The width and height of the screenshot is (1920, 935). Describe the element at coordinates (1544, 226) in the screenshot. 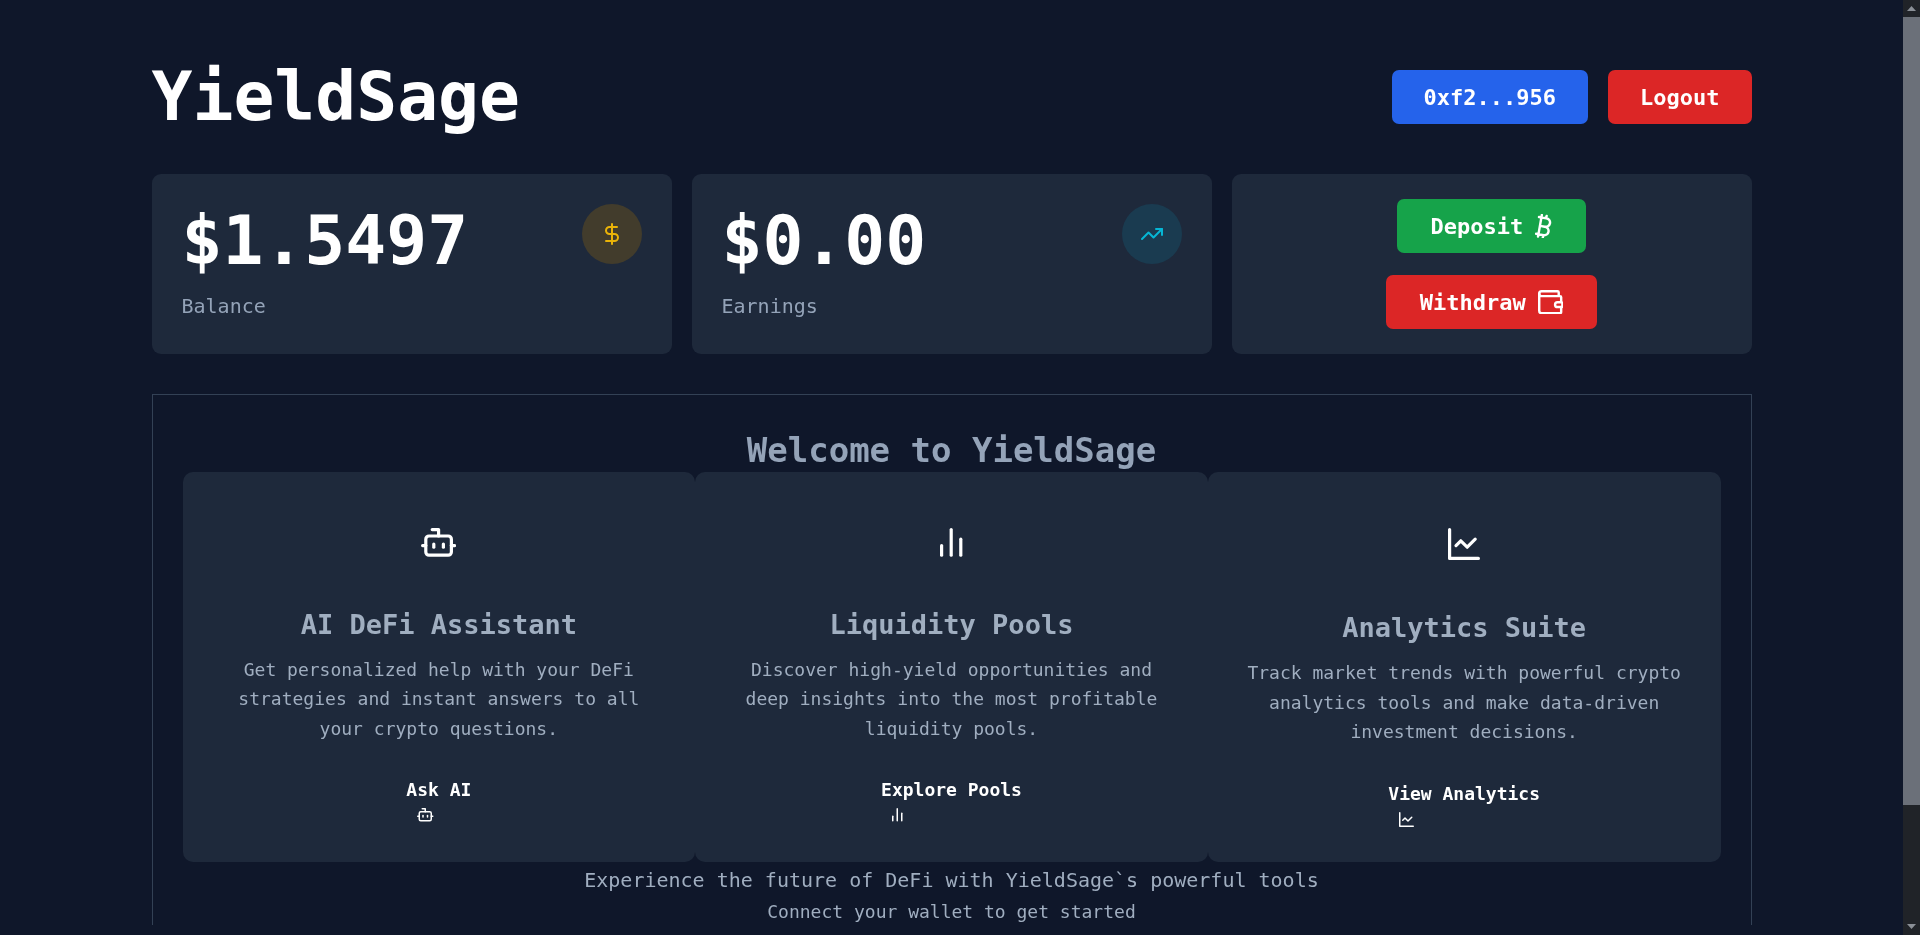

I see `bitcoin-icon` at that location.